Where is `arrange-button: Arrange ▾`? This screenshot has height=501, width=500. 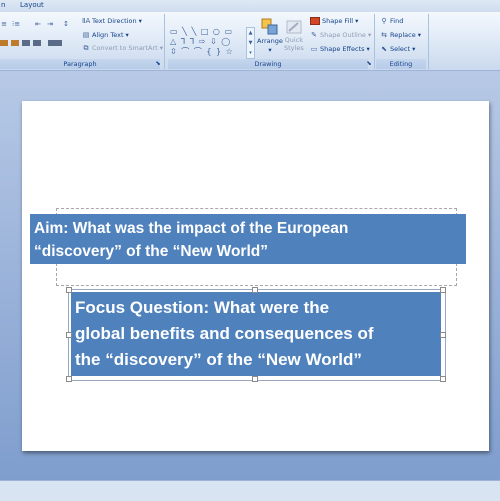 arrange-button: Arrange ▾ is located at coordinates (270, 36).